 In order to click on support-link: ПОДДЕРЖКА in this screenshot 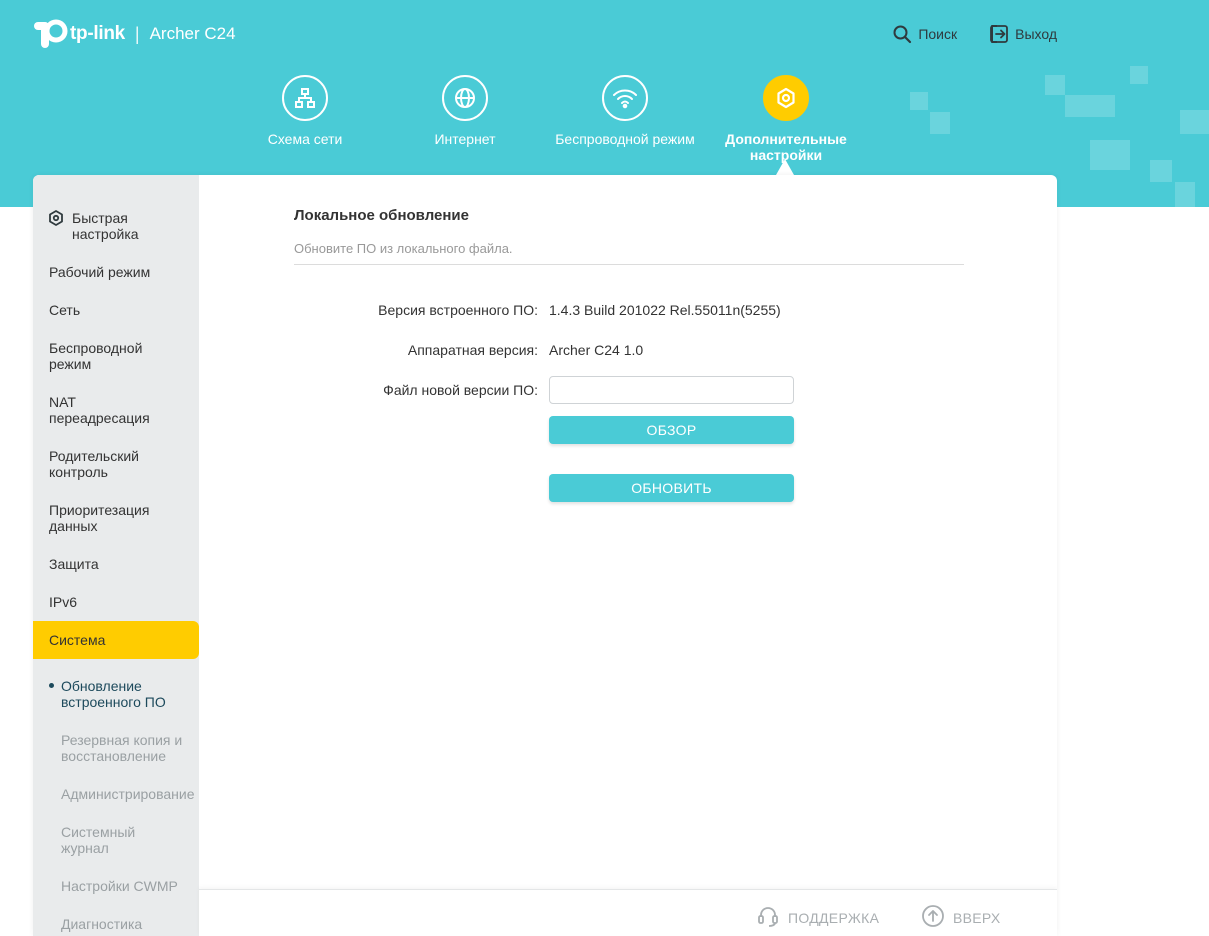, I will do `click(817, 917)`.